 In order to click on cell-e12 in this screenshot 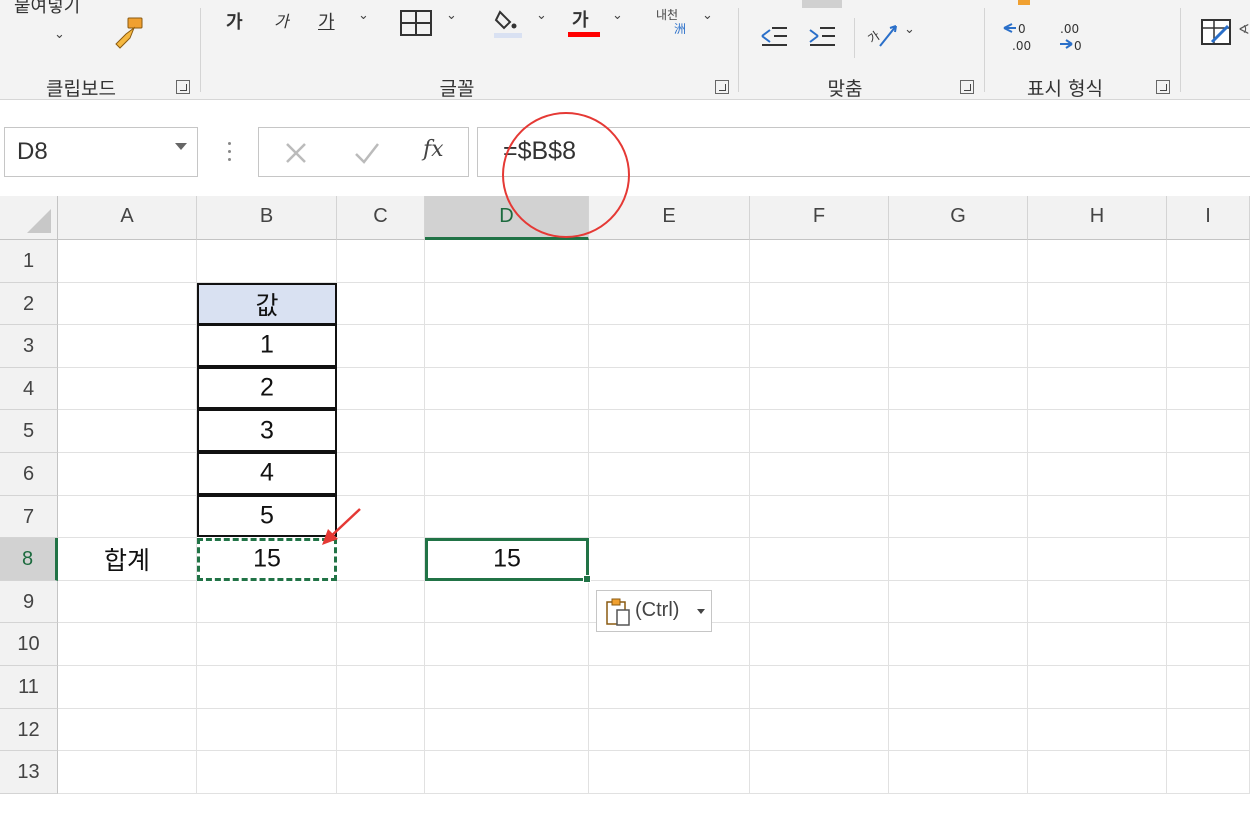, I will do `click(669, 730)`.